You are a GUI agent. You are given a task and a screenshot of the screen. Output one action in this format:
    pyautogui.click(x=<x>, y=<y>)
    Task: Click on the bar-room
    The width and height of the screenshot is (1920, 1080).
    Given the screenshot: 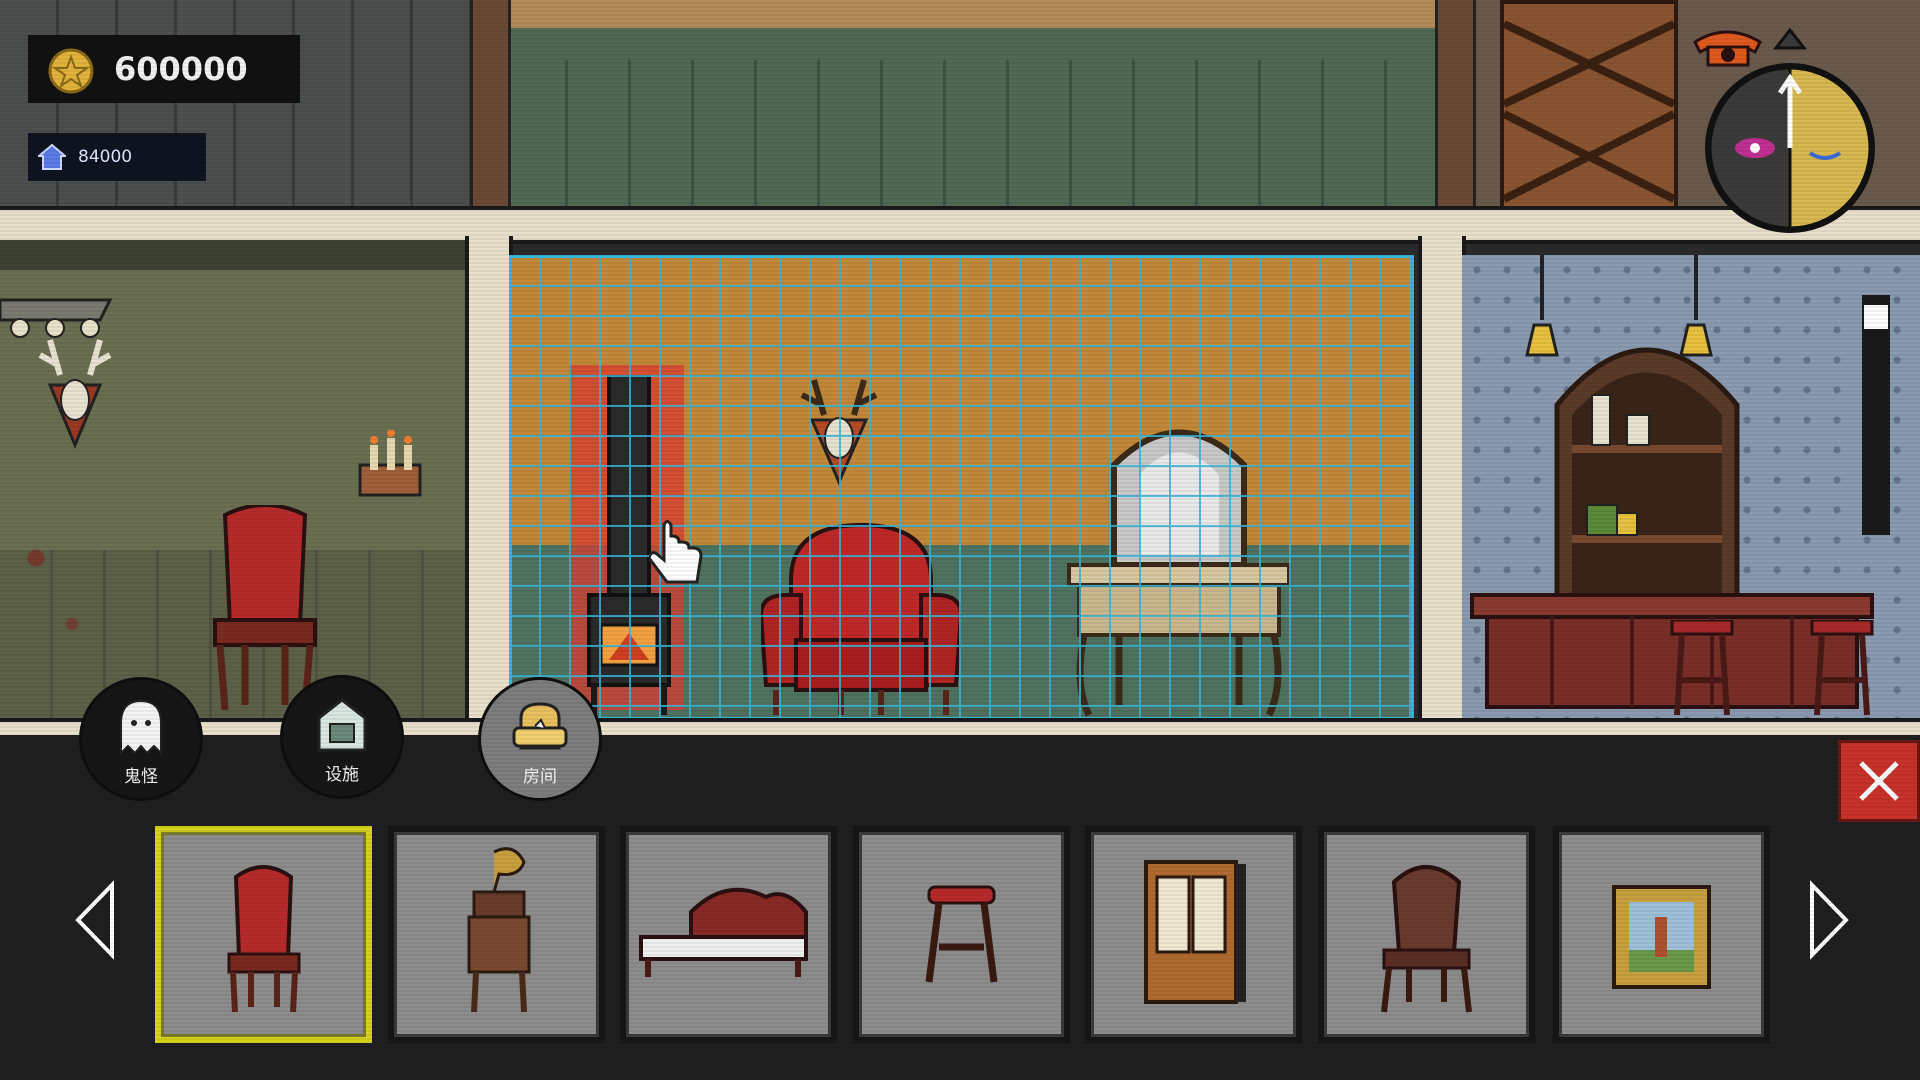 What is the action you would take?
    pyautogui.click(x=1691, y=487)
    